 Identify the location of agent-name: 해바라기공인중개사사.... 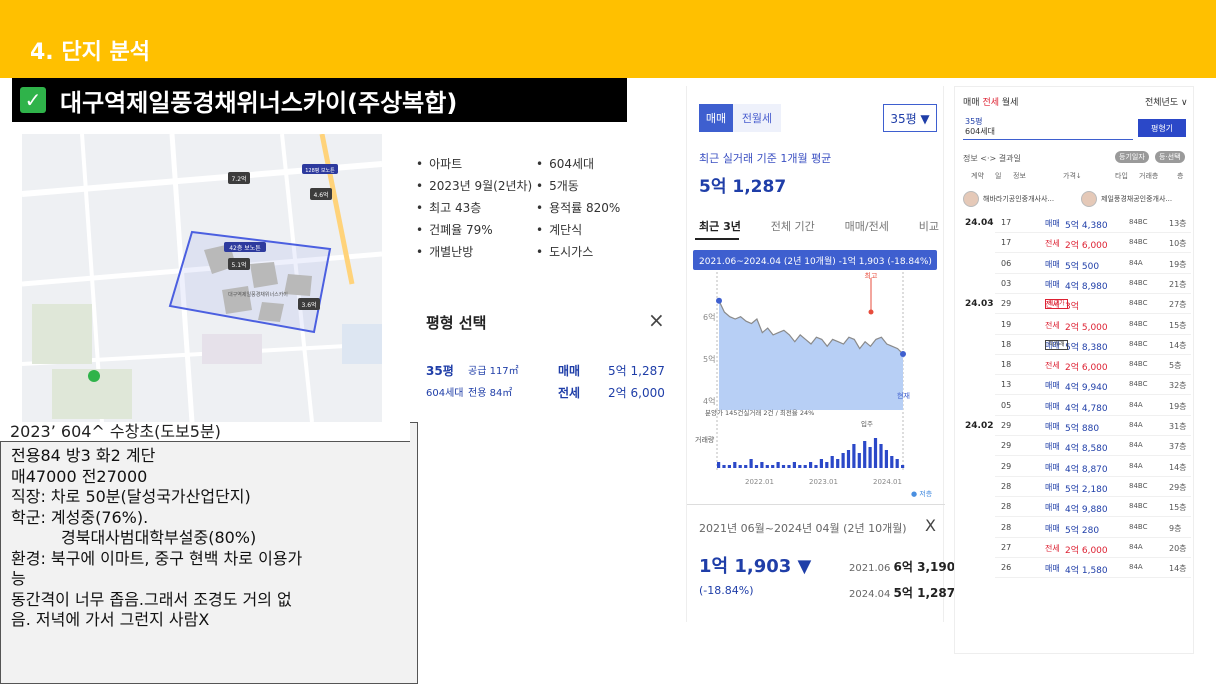
(1019, 199).